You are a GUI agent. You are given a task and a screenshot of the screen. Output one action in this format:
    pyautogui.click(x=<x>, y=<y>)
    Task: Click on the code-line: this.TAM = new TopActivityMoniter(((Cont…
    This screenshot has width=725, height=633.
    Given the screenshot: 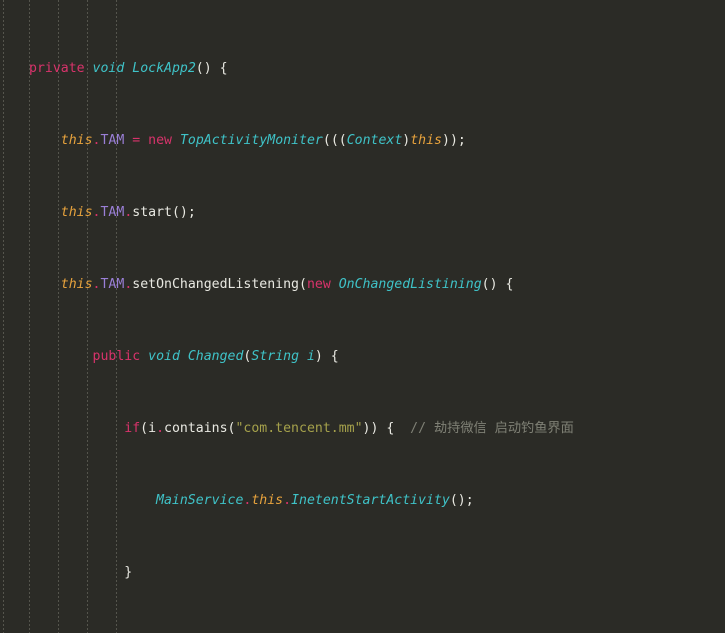 What is the action you would take?
    pyautogui.click(x=362, y=141)
    